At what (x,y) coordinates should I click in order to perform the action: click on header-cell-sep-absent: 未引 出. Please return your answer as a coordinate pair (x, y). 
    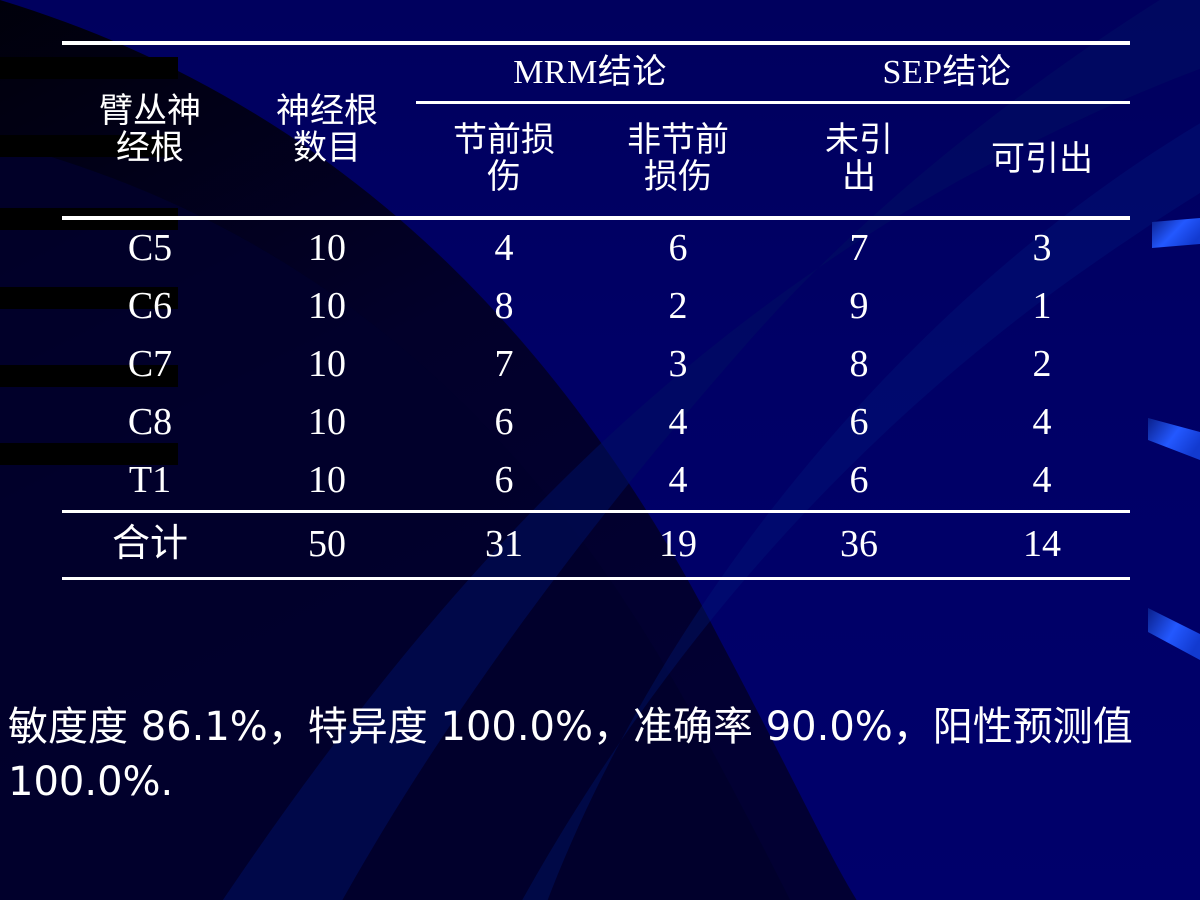
    Looking at the image, I should click on (859, 161).